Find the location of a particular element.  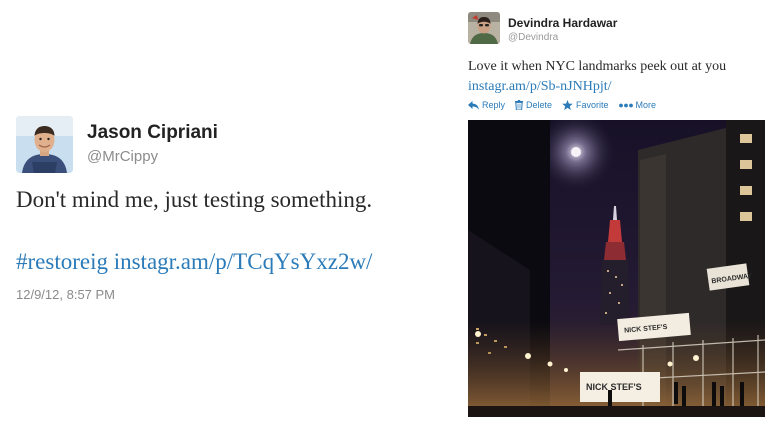

author-handle: @Devindra is located at coordinates (533, 37).